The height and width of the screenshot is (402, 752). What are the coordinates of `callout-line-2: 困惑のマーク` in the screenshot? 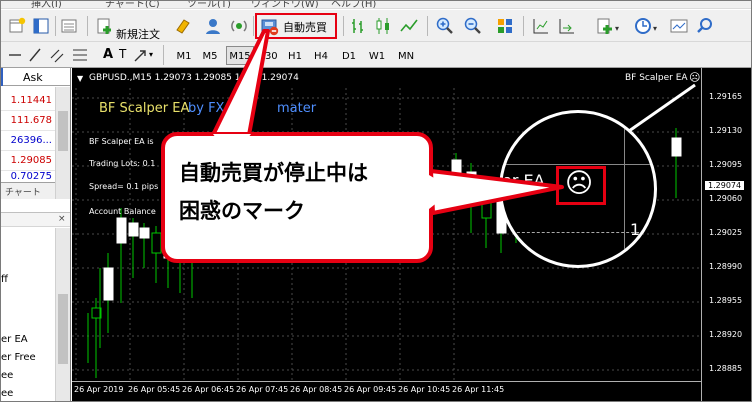 It's located at (242, 211).